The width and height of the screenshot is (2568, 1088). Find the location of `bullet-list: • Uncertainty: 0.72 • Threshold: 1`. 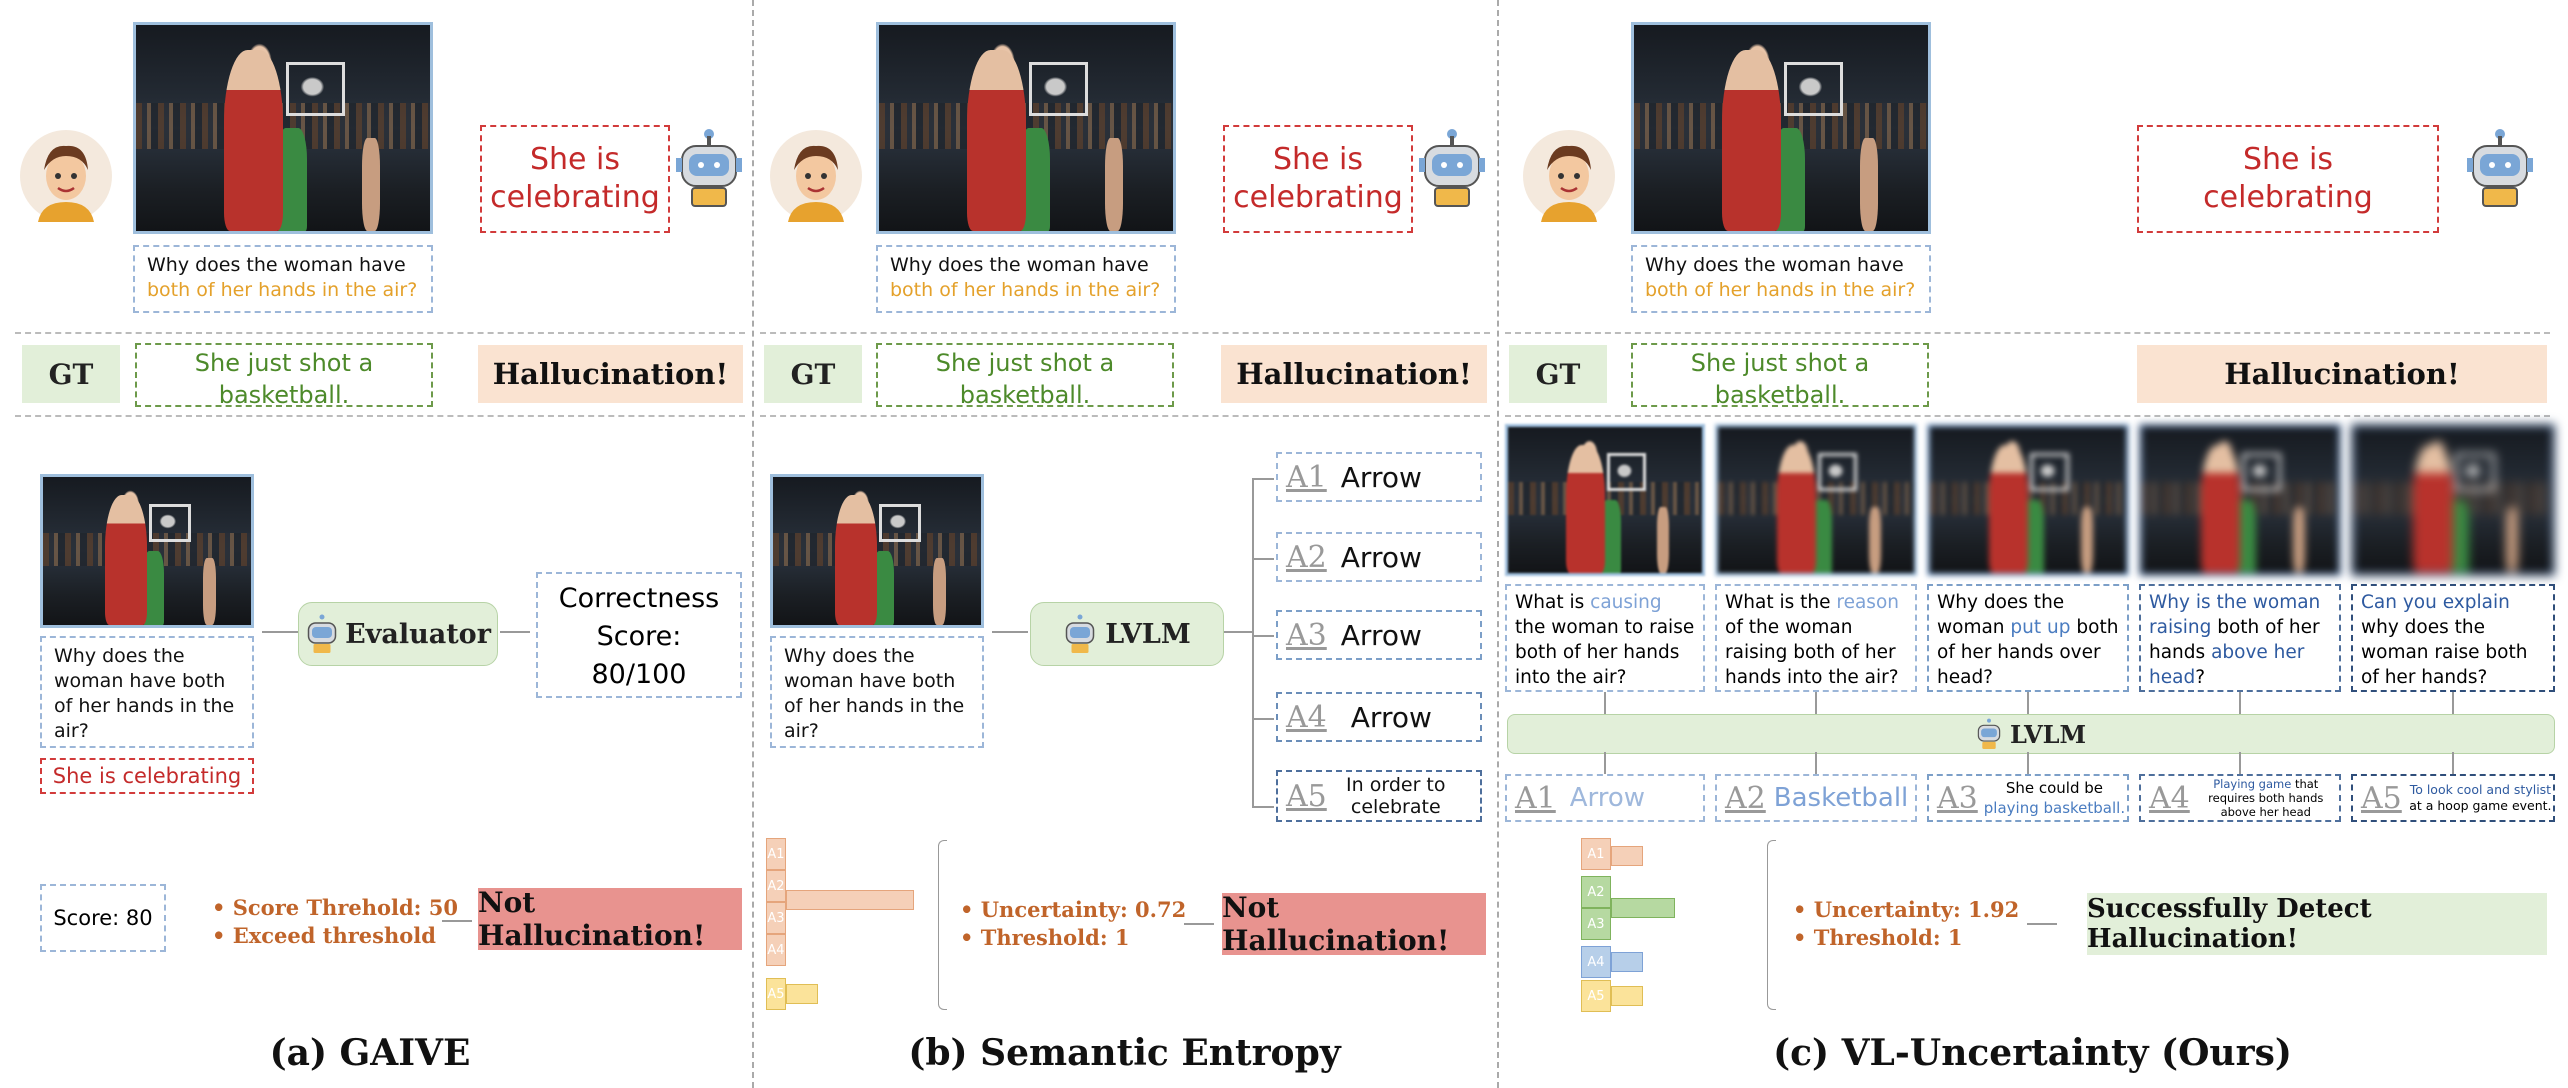

bullet-list: • Uncertainty: 0.72 • Threshold: 1 is located at coordinates (1073, 923).